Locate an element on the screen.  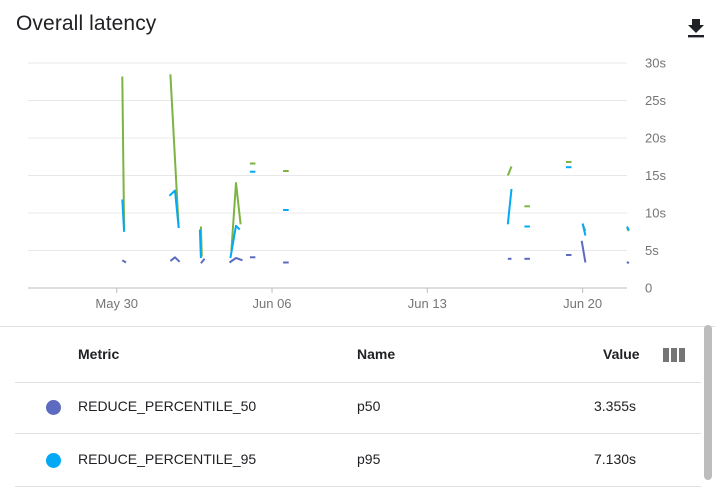
row-value: 3.355s is located at coordinates (615, 406).